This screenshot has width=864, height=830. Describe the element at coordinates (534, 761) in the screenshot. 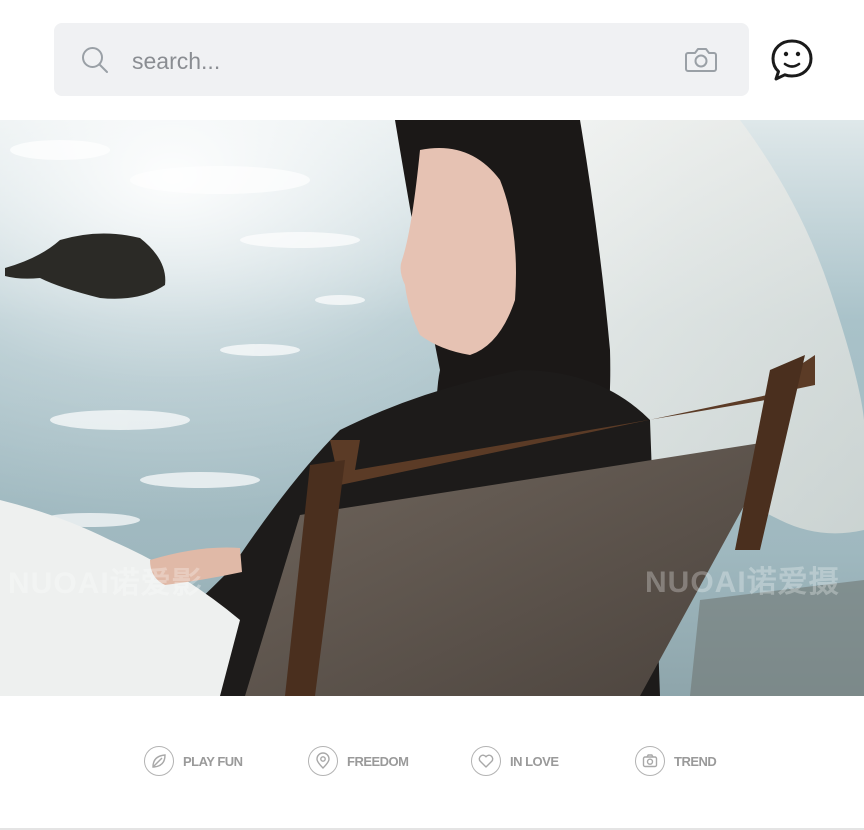

I see `nav-label: IN LOVE` at that location.